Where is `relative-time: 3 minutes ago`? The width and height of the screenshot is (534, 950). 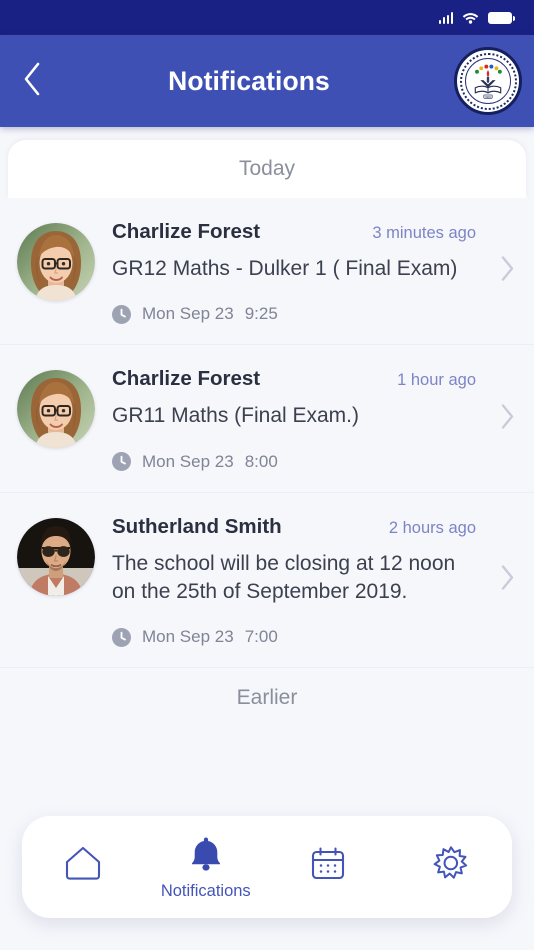
relative-time: 3 minutes ago is located at coordinates (424, 233).